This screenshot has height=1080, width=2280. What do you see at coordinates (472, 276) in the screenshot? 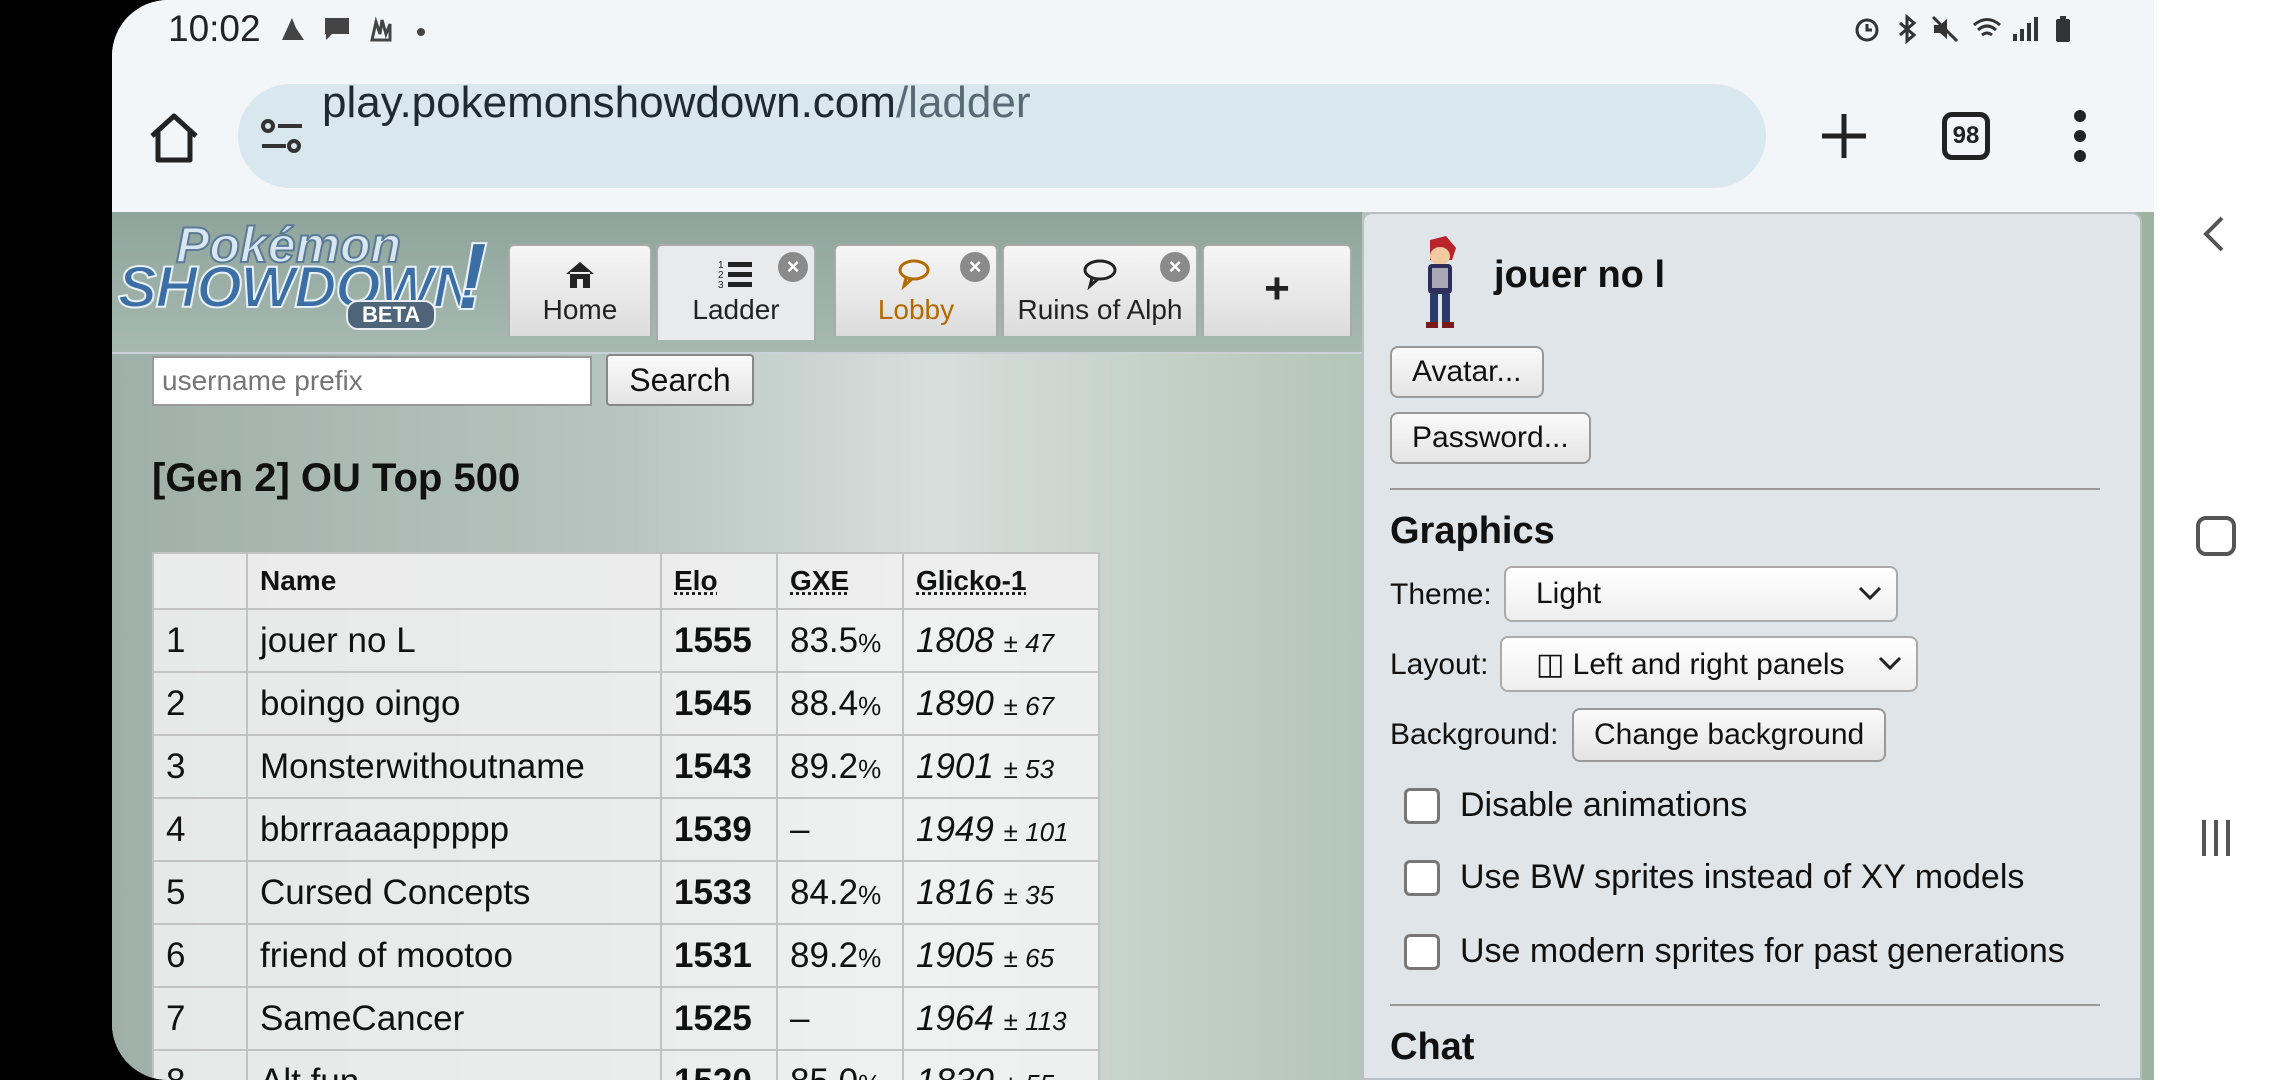
I see `logo-bang: !` at bounding box center [472, 276].